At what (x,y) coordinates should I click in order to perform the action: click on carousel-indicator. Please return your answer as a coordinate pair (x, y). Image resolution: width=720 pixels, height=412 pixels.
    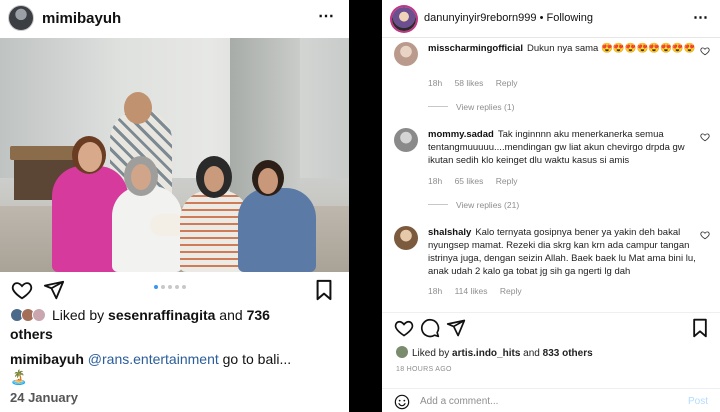
    Looking at the image, I should click on (170, 287).